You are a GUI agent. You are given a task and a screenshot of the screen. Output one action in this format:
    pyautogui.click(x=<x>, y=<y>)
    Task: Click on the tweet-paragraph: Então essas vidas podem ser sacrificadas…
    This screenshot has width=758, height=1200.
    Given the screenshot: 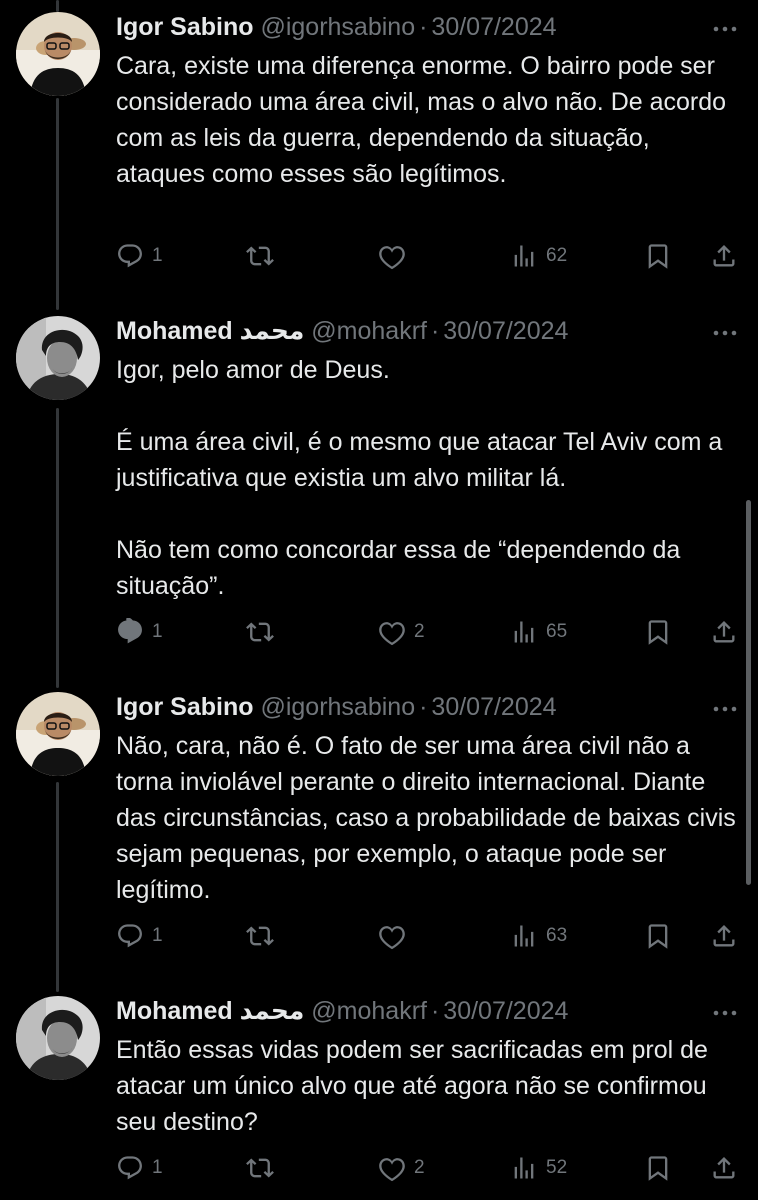 What is the action you would take?
    pyautogui.click(x=412, y=1086)
    